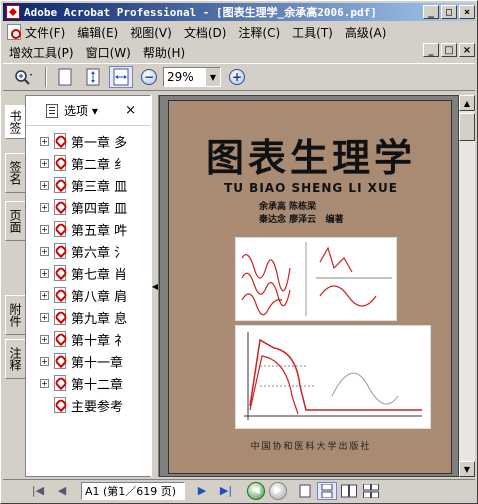  I want to click on continuous-layout-icon, so click(327, 490).